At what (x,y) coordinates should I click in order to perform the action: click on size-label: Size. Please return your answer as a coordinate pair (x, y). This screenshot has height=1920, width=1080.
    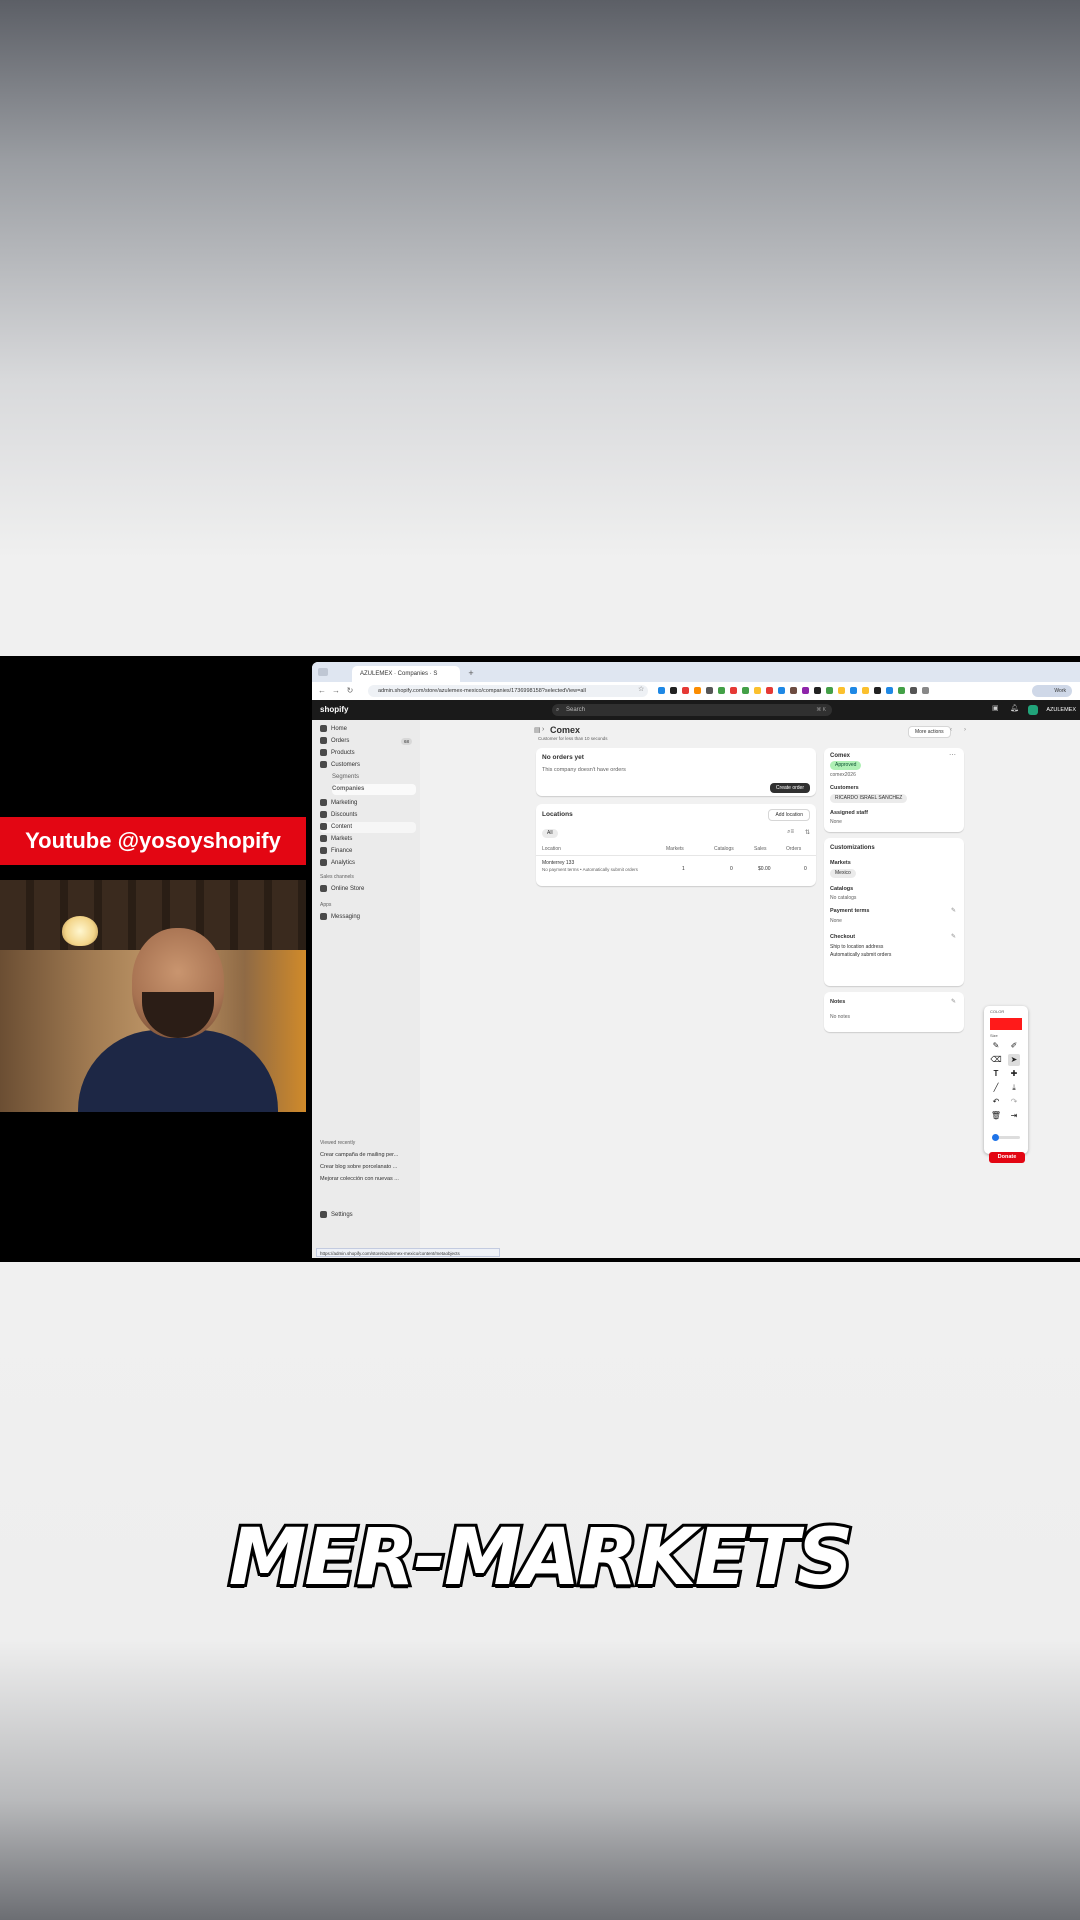
    Looking at the image, I should click on (994, 1035).